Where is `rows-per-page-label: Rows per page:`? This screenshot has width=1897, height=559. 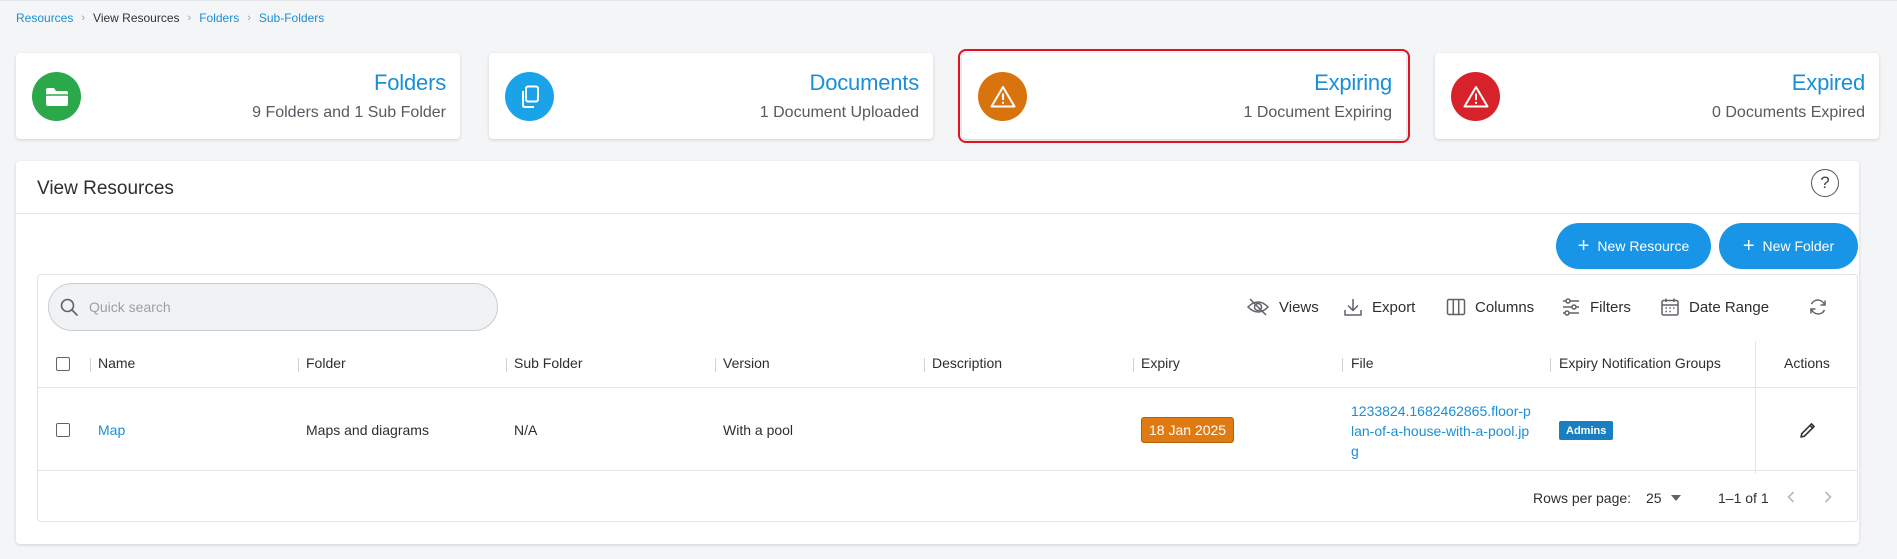 rows-per-page-label: Rows per page: is located at coordinates (1582, 498).